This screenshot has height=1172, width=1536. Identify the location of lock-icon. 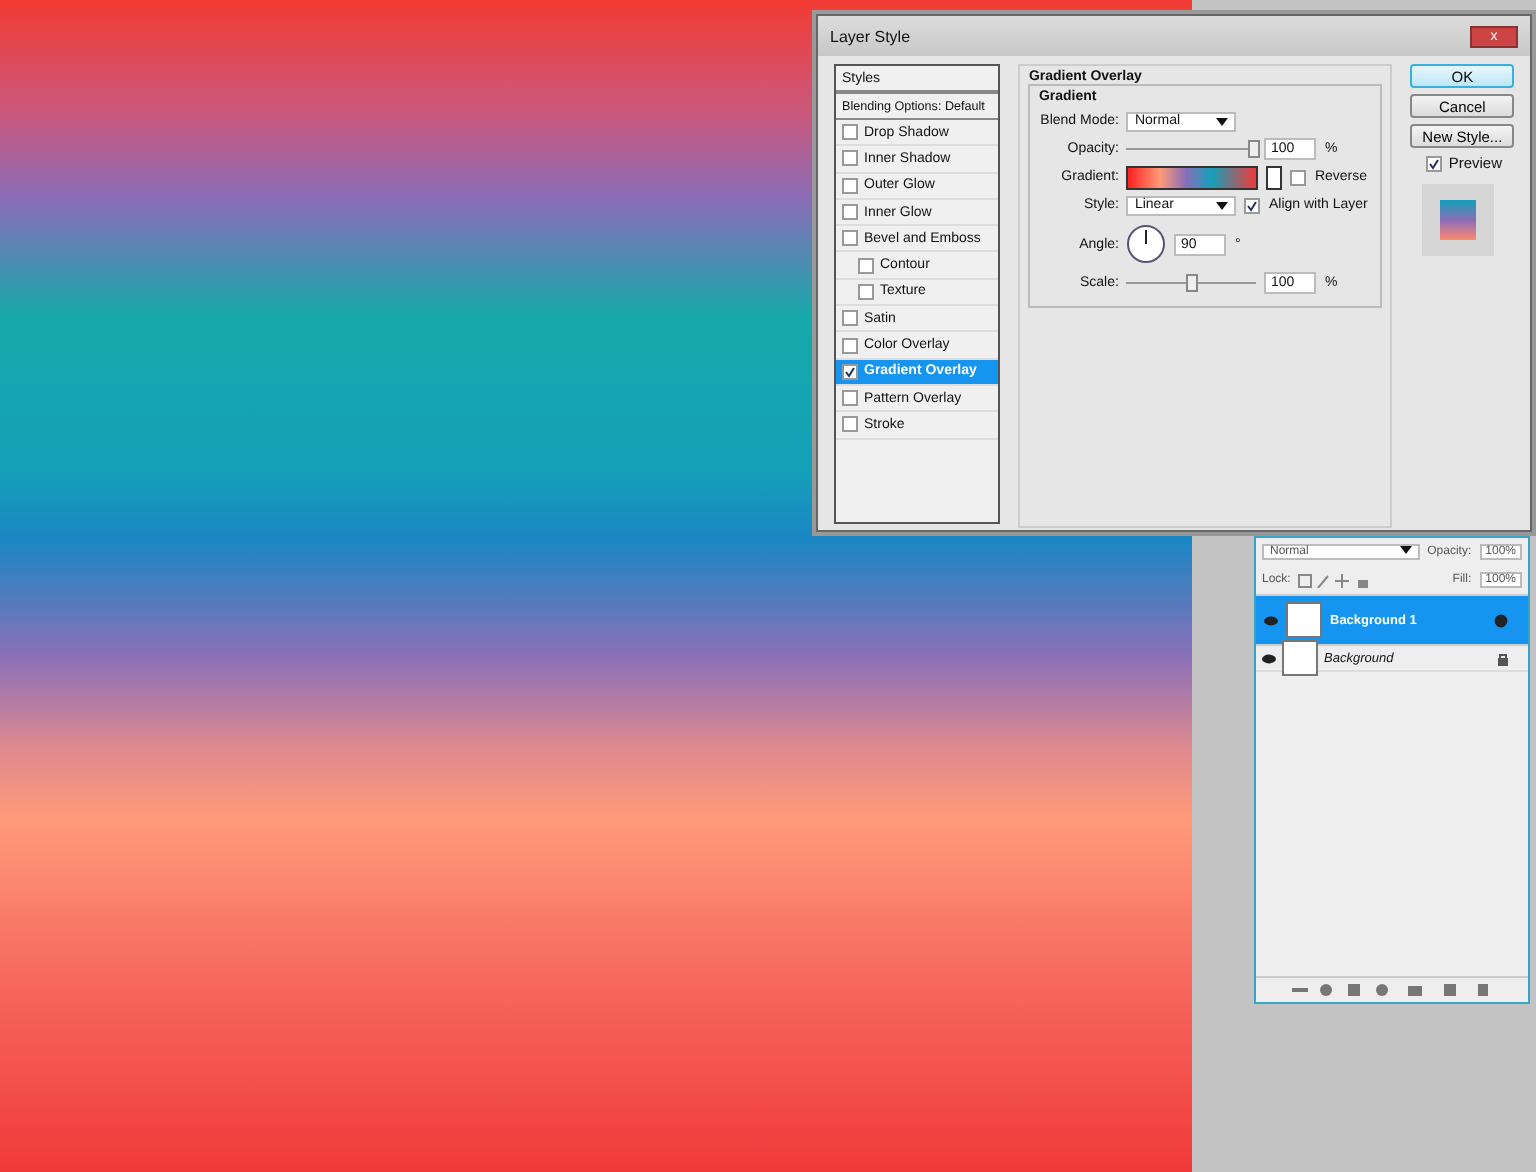
(1503, 658).